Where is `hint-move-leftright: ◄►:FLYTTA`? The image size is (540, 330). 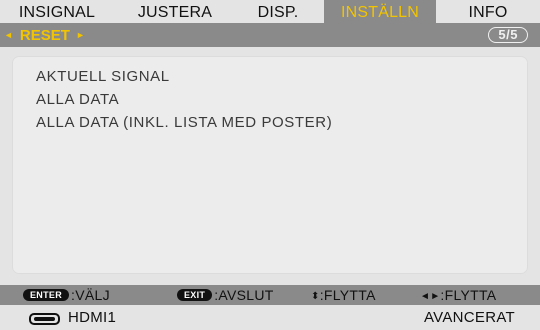 hint-move-leftright: ◄►:FLYTTA is located at coordinates (458, 295).